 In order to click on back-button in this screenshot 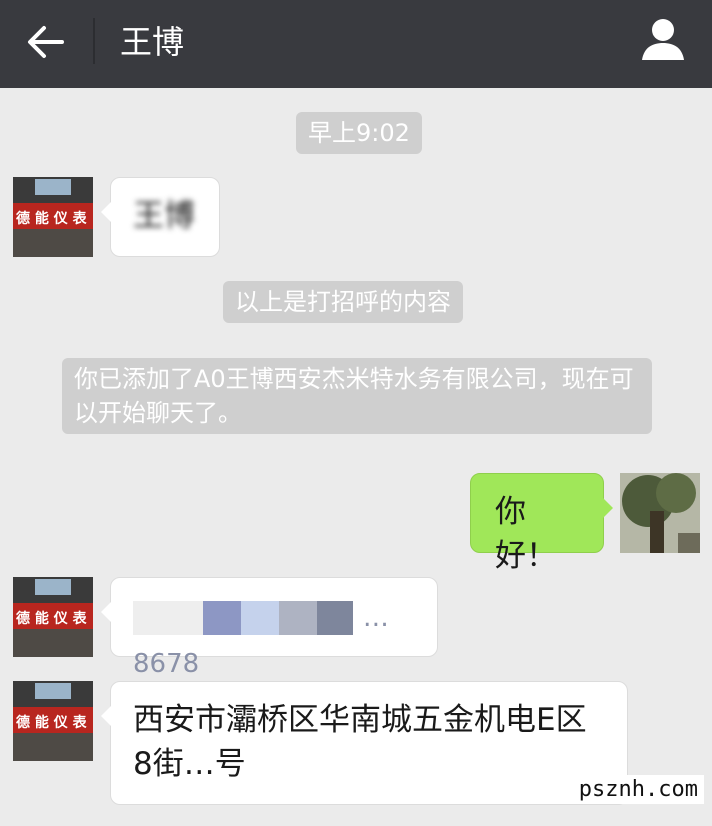, I will do `click(46, 42)`.